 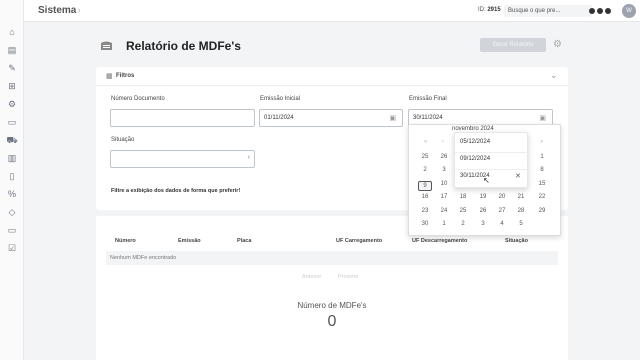 What do you see at coordinates (483, 197) in the screenshot?
I see `datepicker-day: 19` at bounding box center [483, 197].